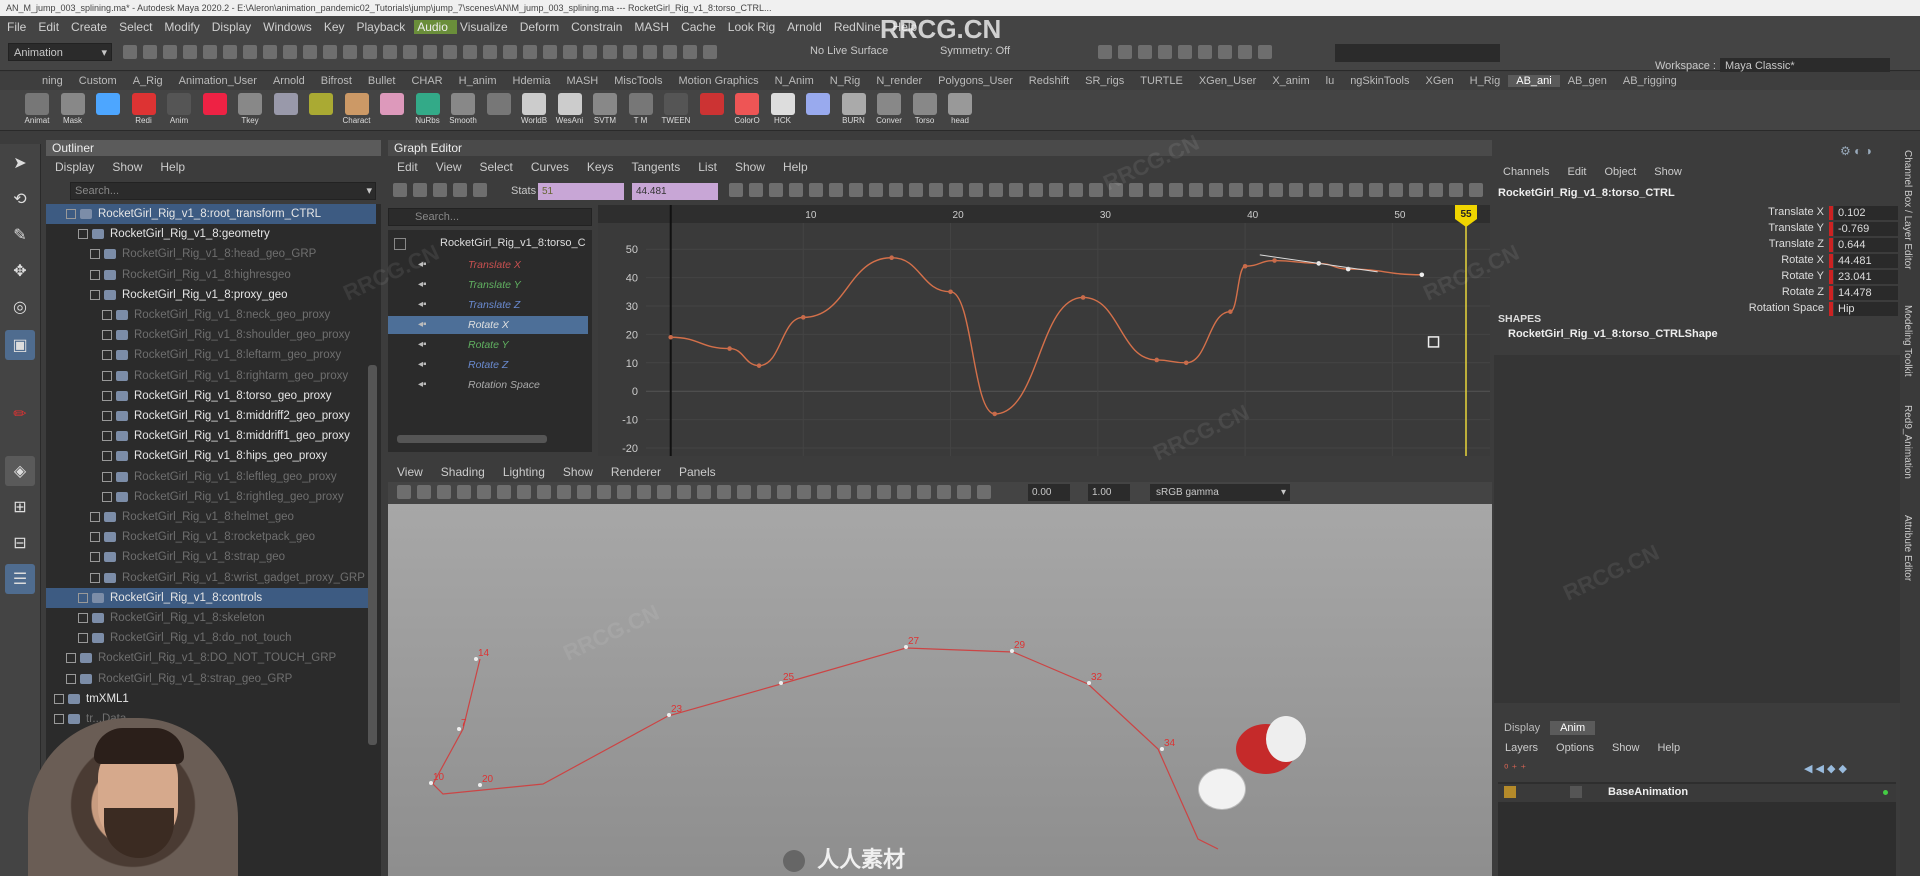 Image resolution: width=1920 pixels, height=876 pixels. What do you see at coordinates (1521, 748) in the screenshot?
I see `layer-menu-layers: Layers` at bounding box center [1521, 748].